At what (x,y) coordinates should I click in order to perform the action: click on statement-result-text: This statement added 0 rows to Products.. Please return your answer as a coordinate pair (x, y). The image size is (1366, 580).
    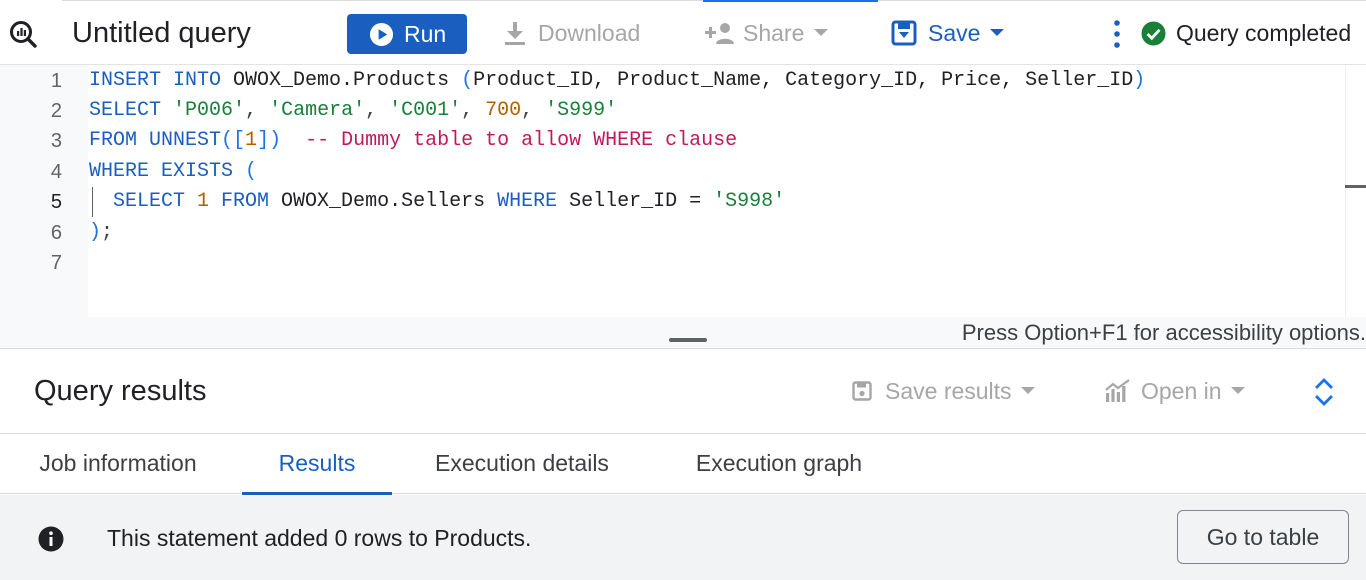
    Looking at the image, I should click on (319, 538).